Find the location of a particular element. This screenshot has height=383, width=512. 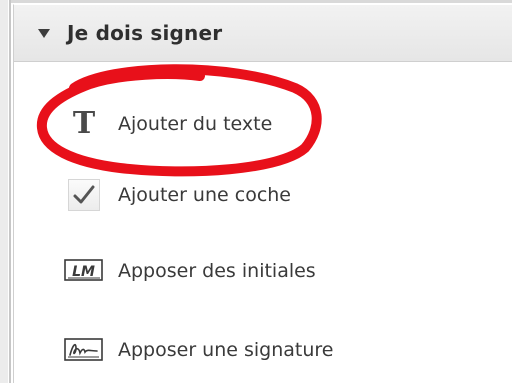

initials-icon: LM is located at coordinates (84, 271).